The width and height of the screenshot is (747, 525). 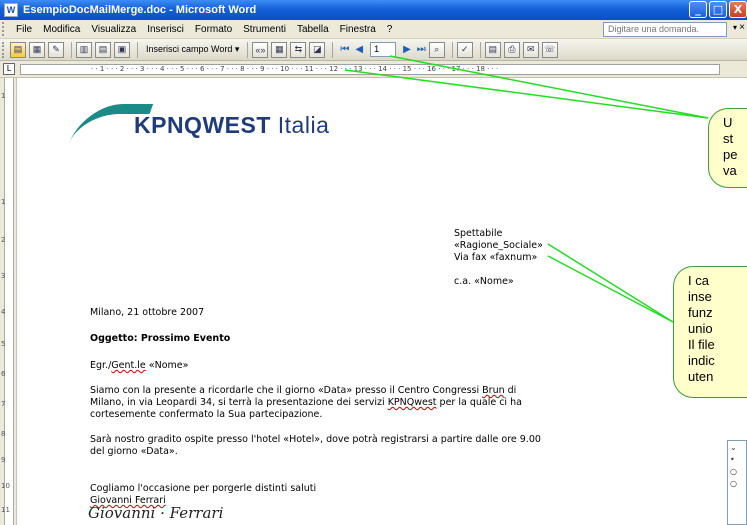 What do you see at coordinates (700, 296) in the screenshot?
I see `callout-line: inse` at bounding box center [700, 296].